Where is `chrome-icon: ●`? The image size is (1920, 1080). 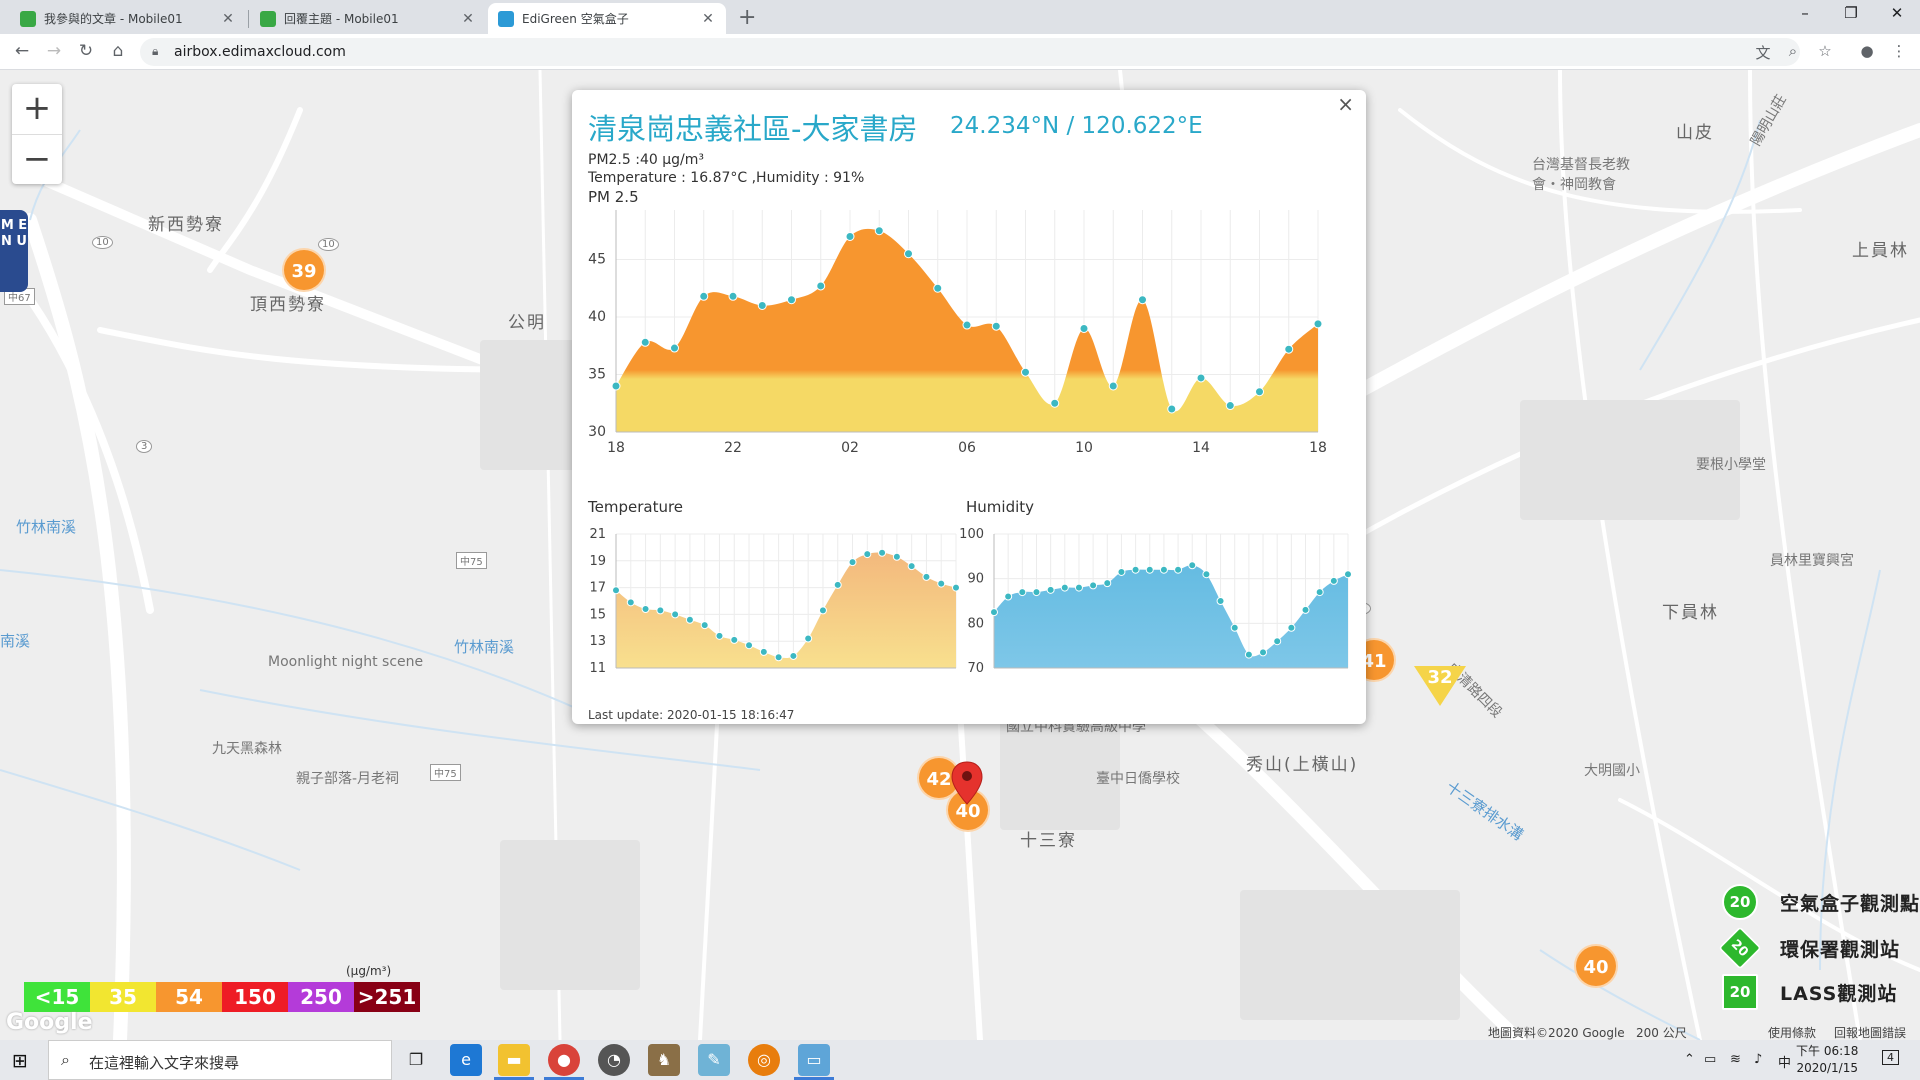
chrome-icon: ● is located at coordinates (564, 1060).